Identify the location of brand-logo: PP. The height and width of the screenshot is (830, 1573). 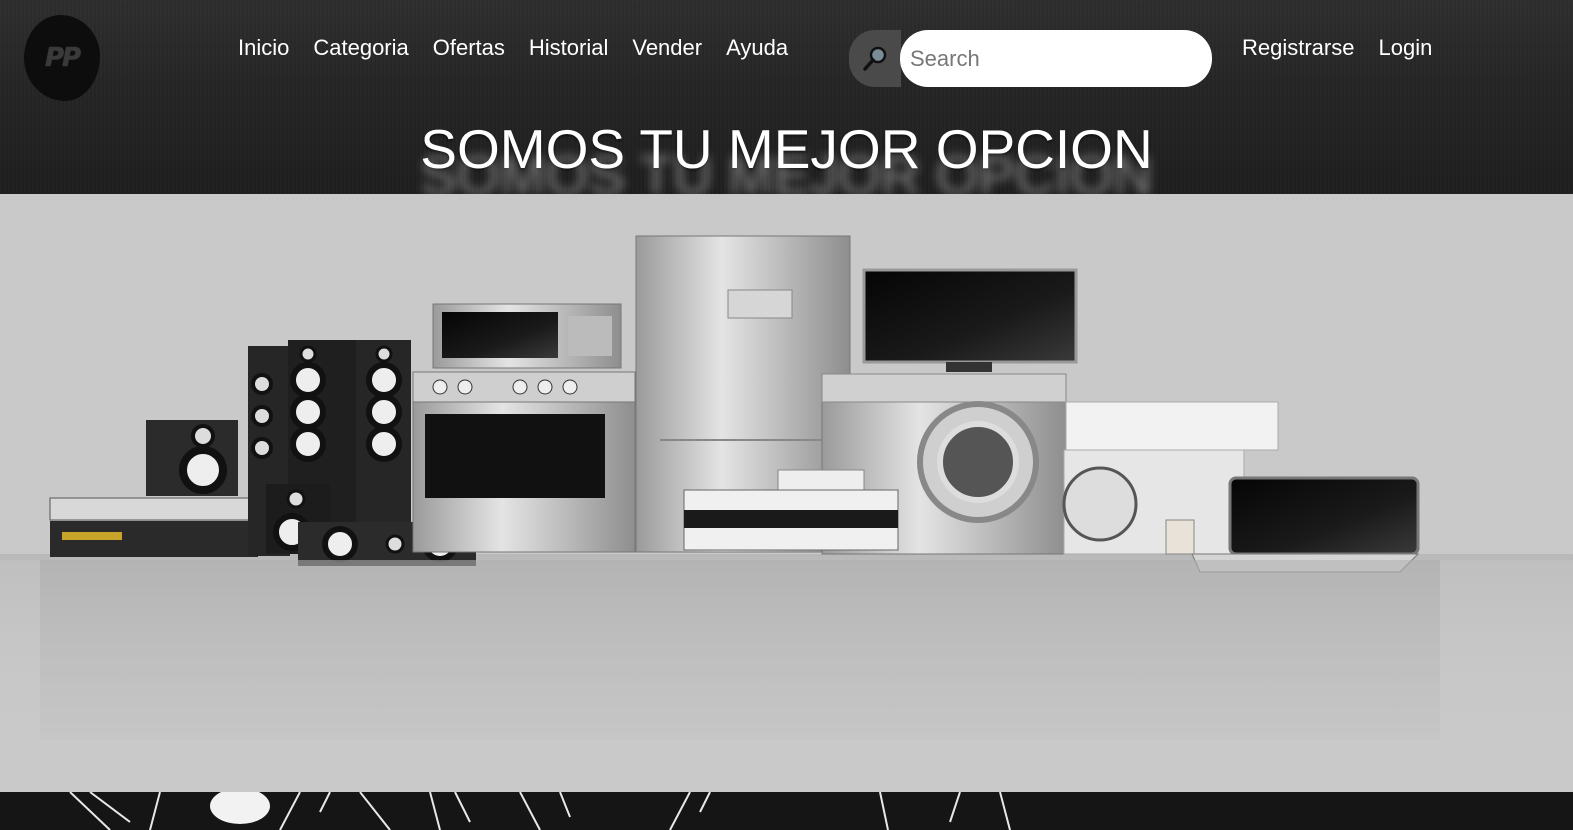
(62, 58).